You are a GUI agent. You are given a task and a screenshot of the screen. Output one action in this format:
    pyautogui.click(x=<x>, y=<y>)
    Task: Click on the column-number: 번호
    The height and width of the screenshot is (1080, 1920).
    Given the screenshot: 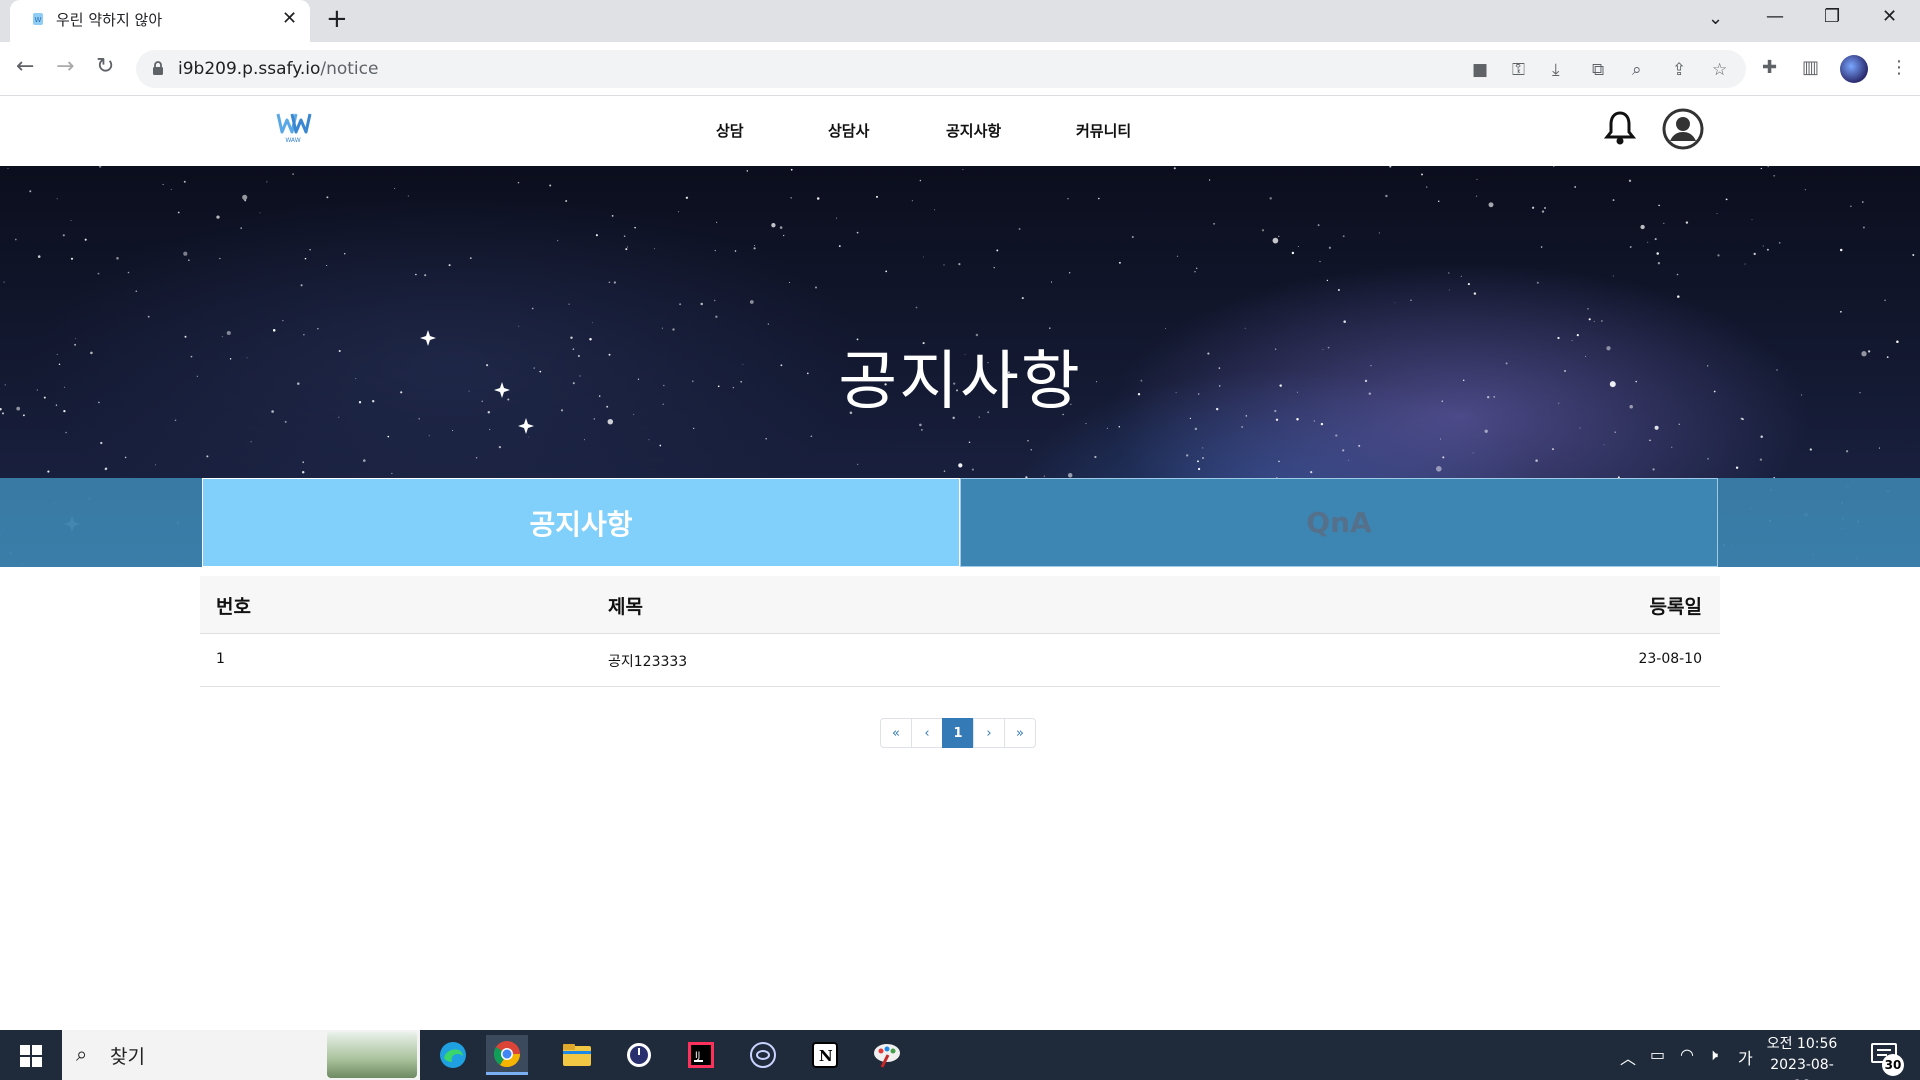 What is the action you would take?
    pyautogui.click(x=233, y=607)
    